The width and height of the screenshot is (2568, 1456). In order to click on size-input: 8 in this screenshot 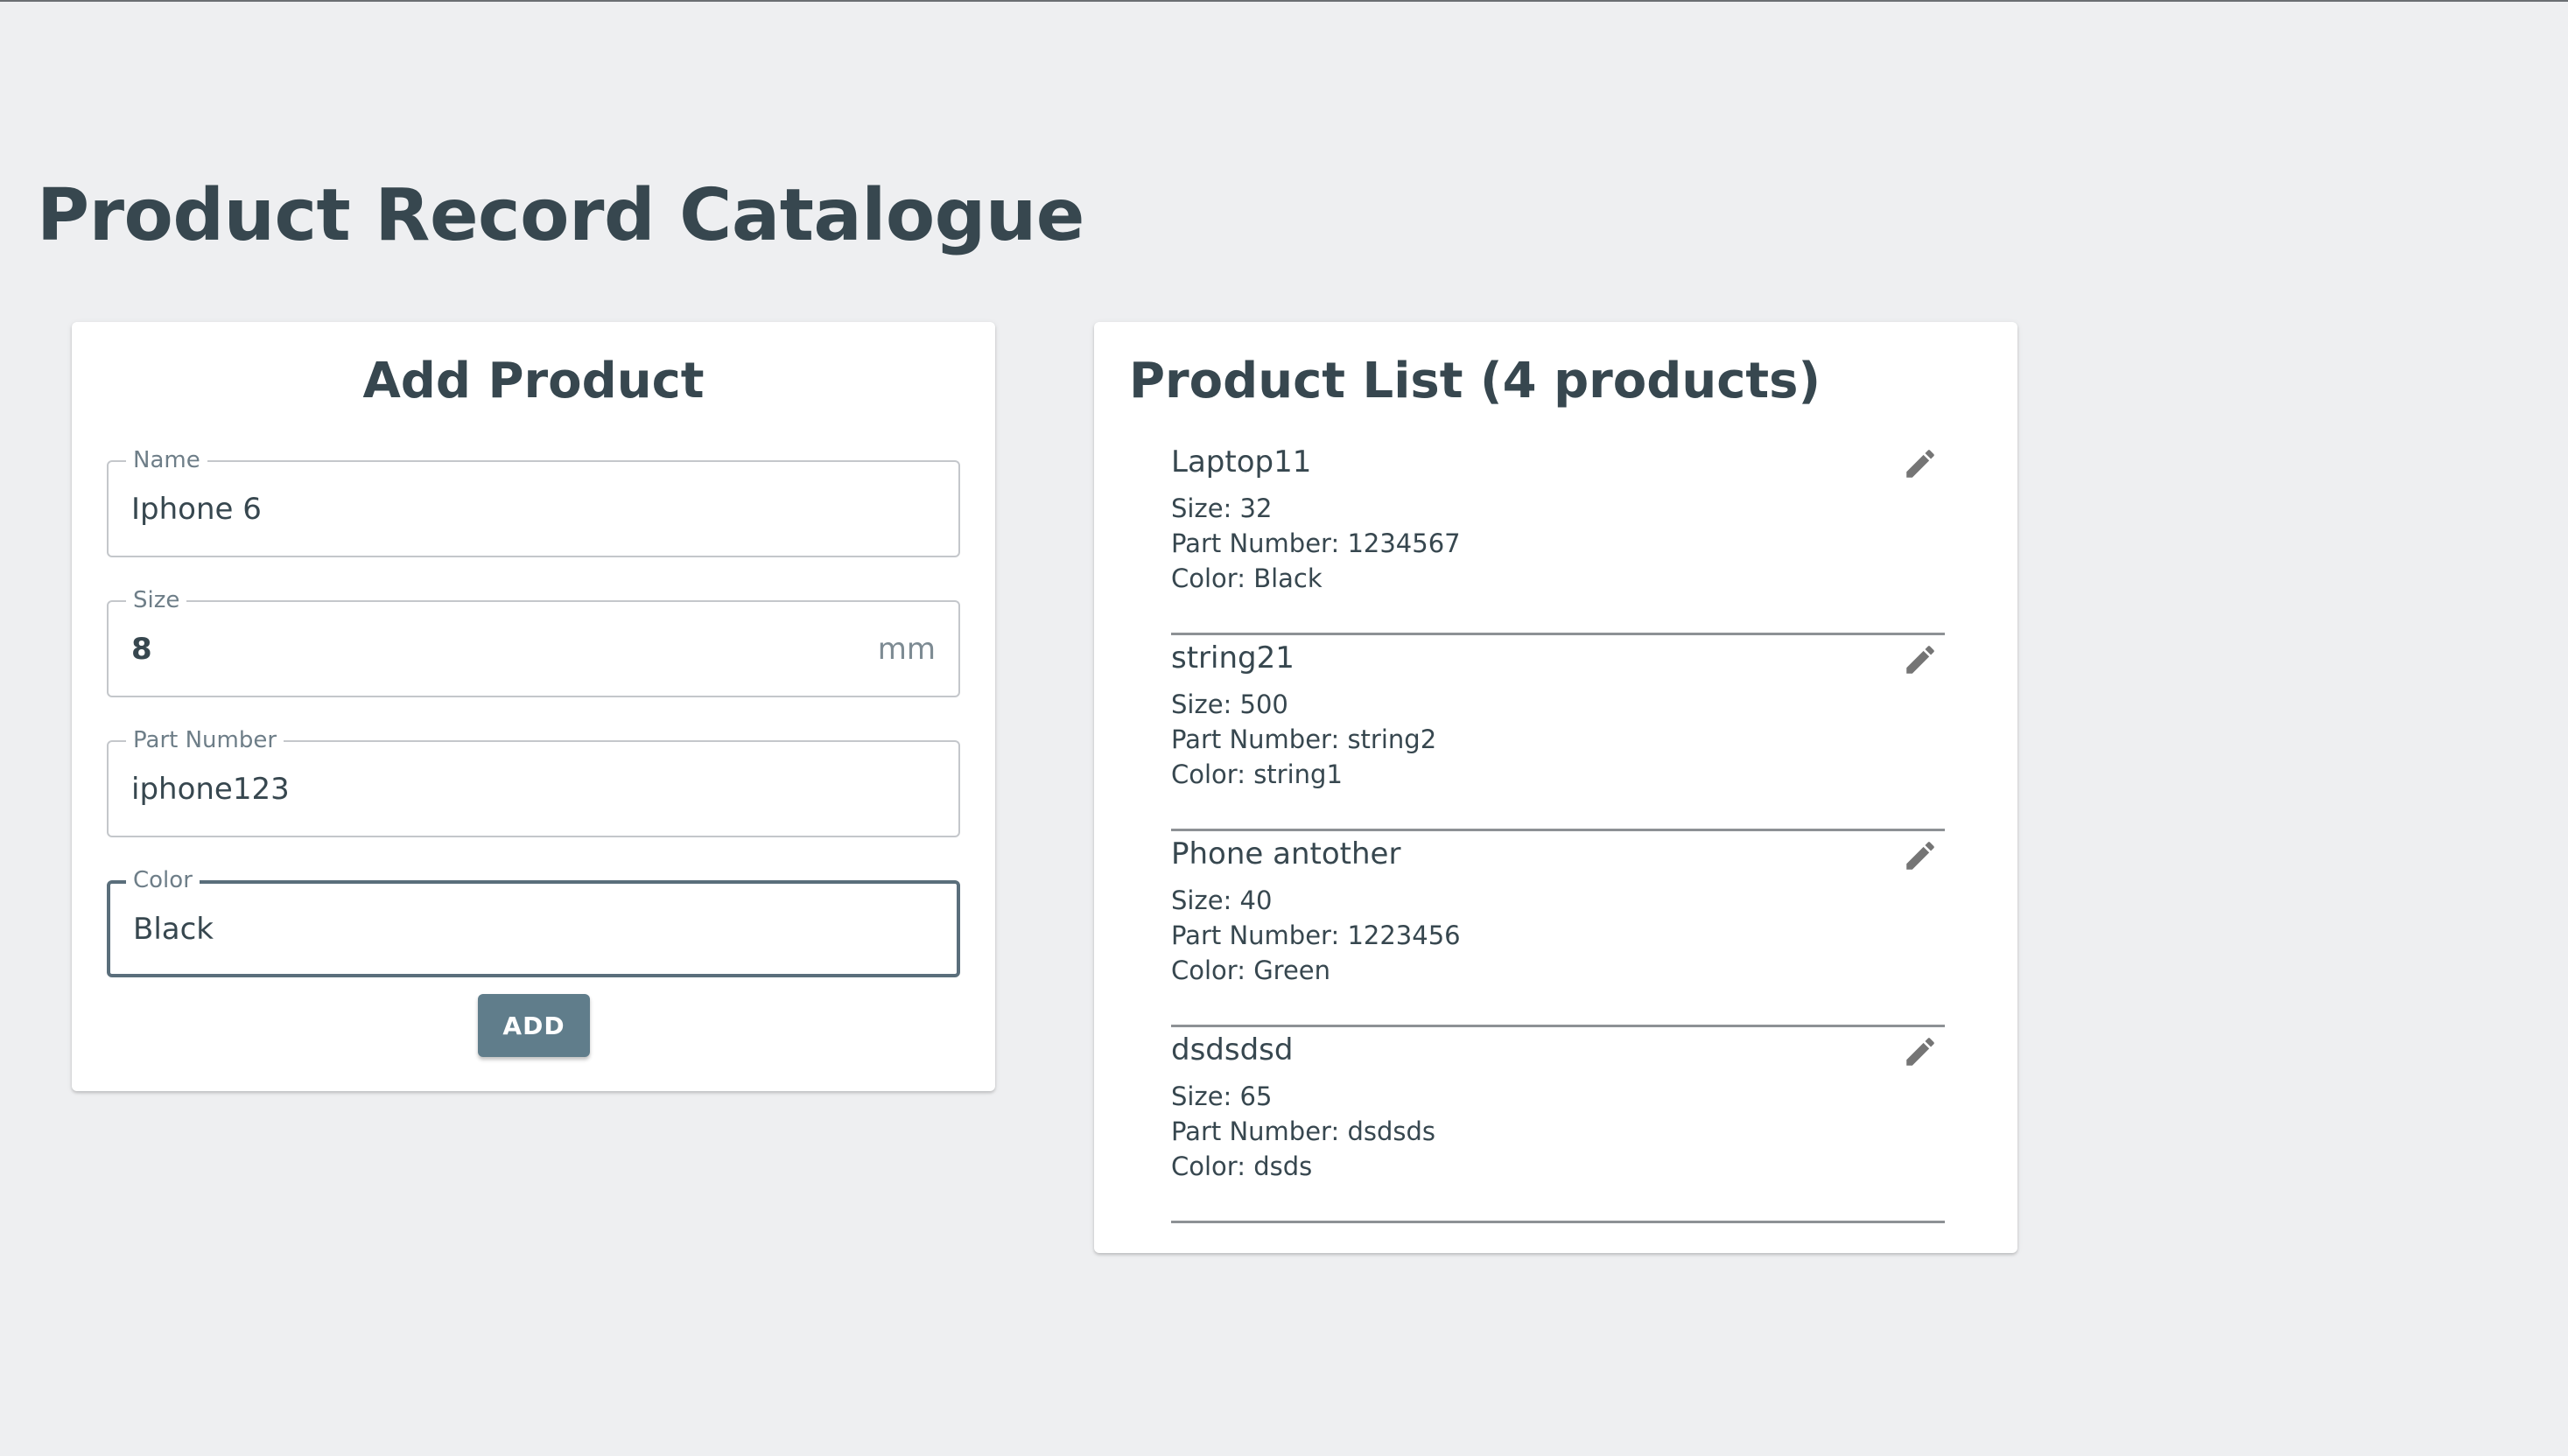, I will do `click(490, 649)`.